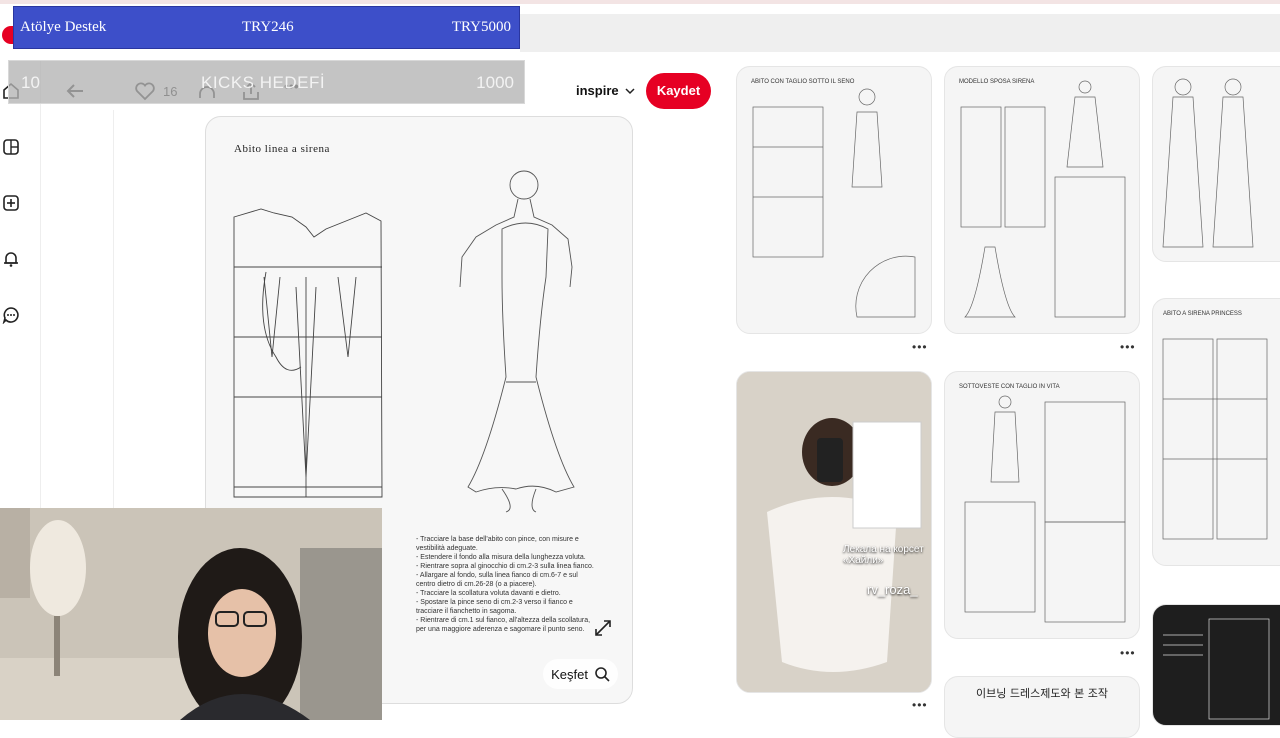 This screenshot has width=1280, height=738. What do you see at coordinates (602, 674) in the screenshot?
I see `search-plus-icon` at bounding box center [602, 674].